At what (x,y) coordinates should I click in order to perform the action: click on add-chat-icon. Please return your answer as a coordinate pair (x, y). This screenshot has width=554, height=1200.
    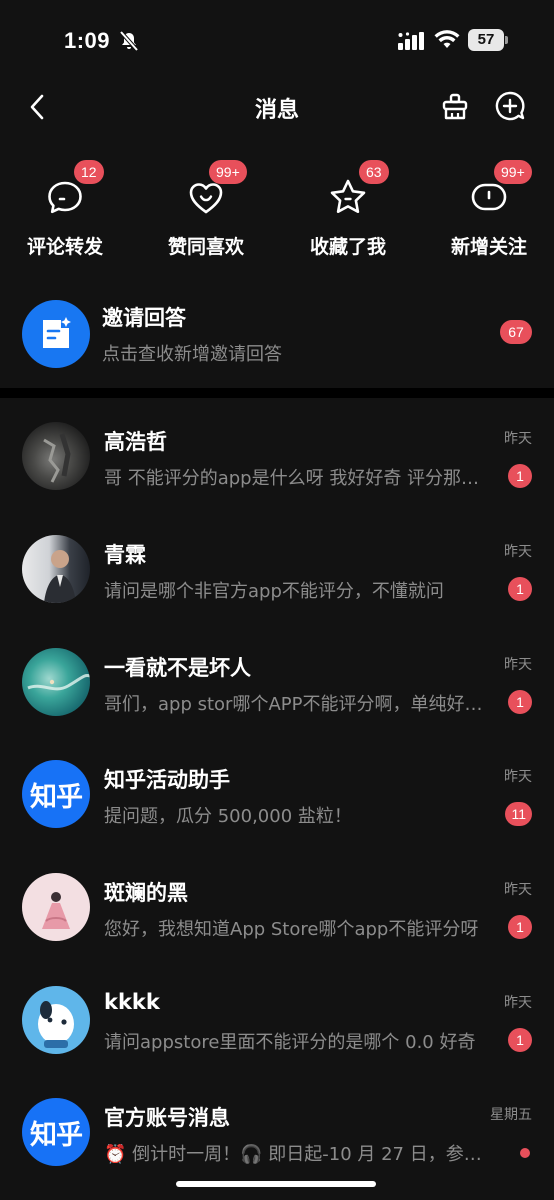
    Looking at the image, I should click on (510, 106).